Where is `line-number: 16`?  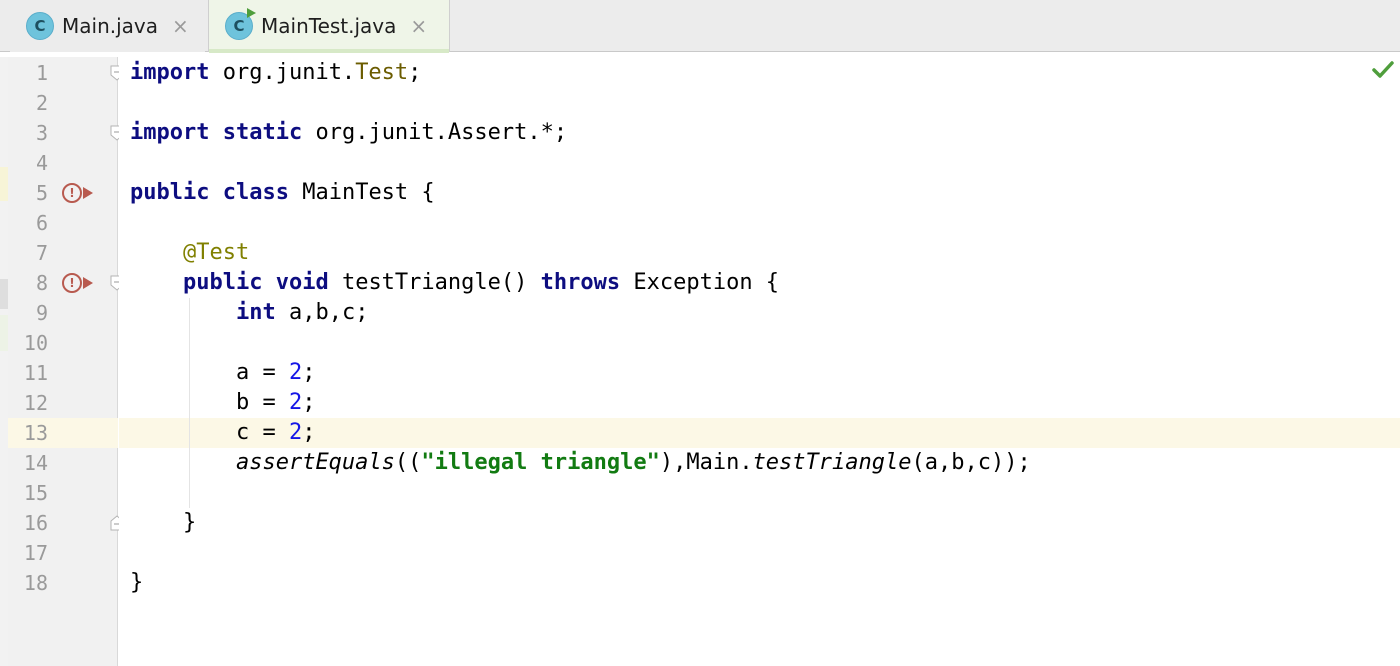
line-number: 16 is located at coordinates (35, 523).